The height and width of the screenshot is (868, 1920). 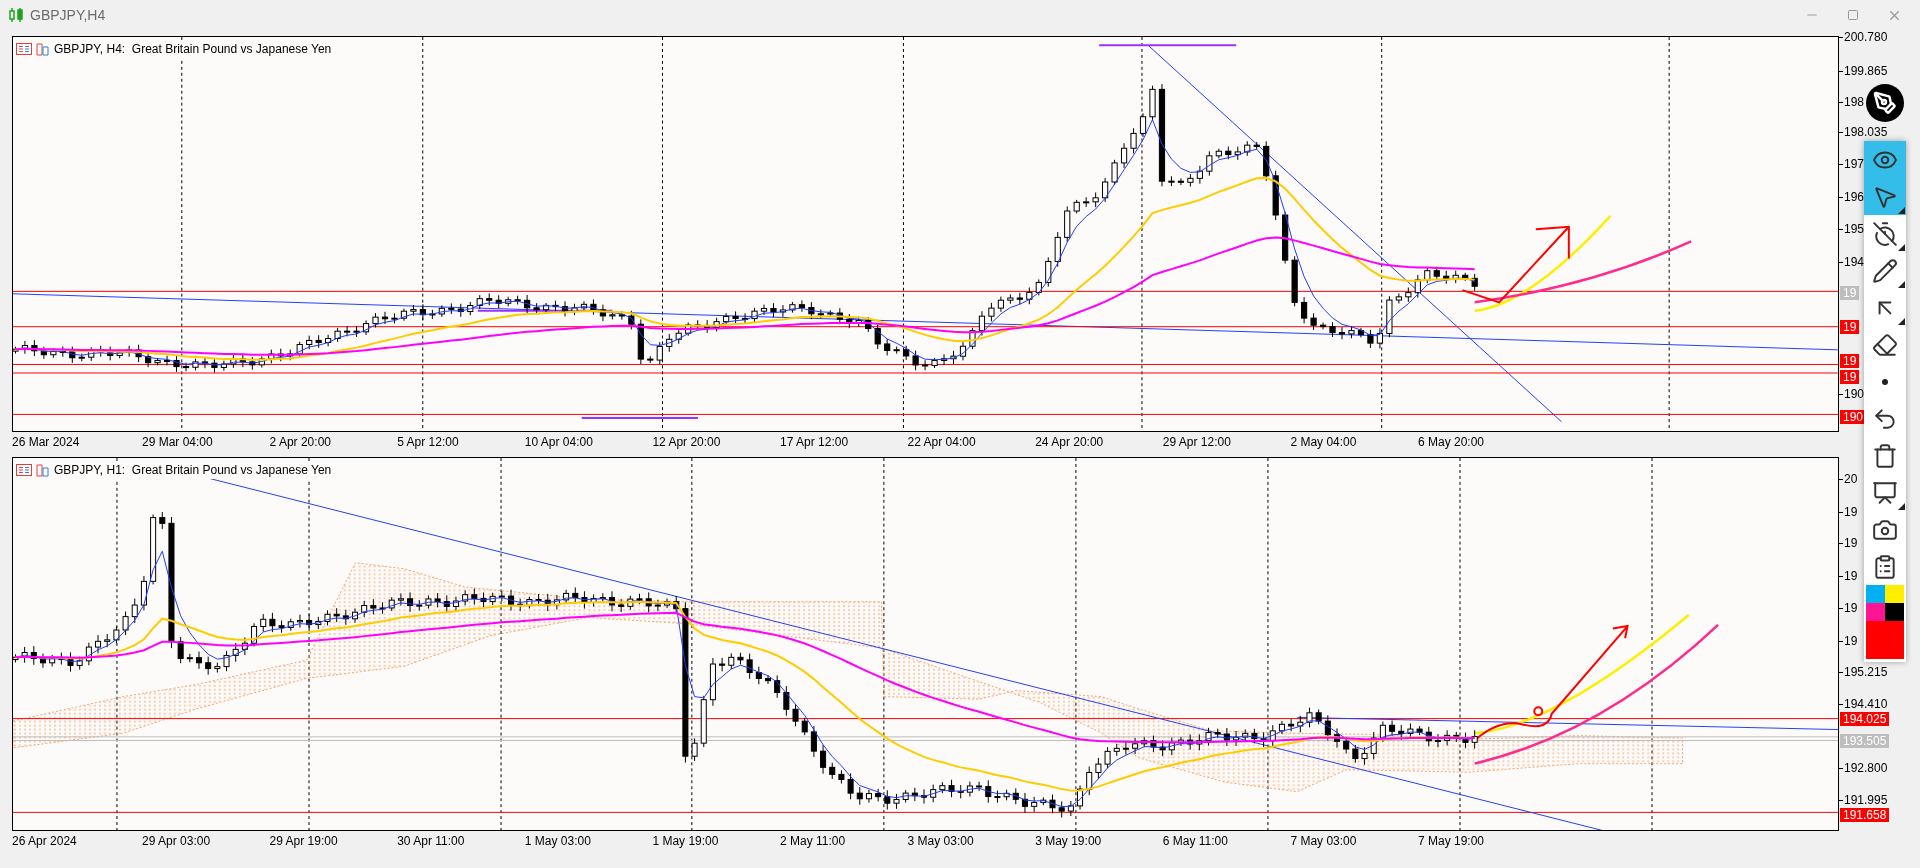 I want to click on time-label: 29 Mar 04:00, so click(x=177, y=442).